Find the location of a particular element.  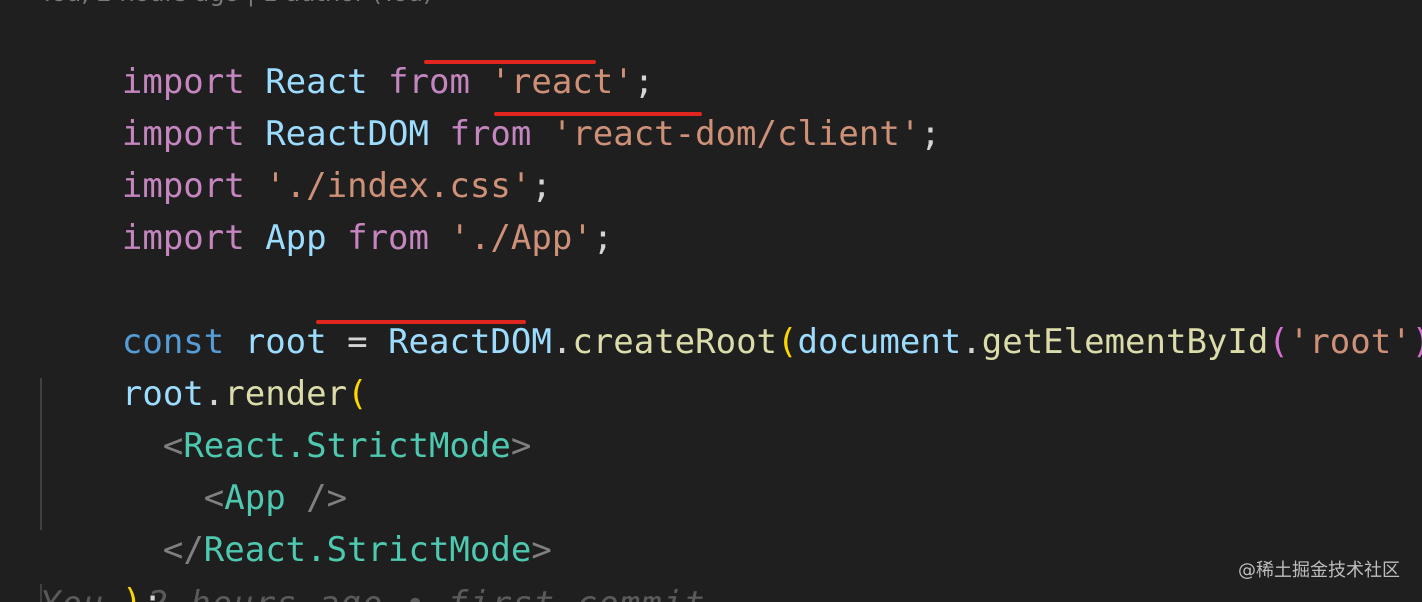

annotation-underline-react is located at coordinates (510, 62).